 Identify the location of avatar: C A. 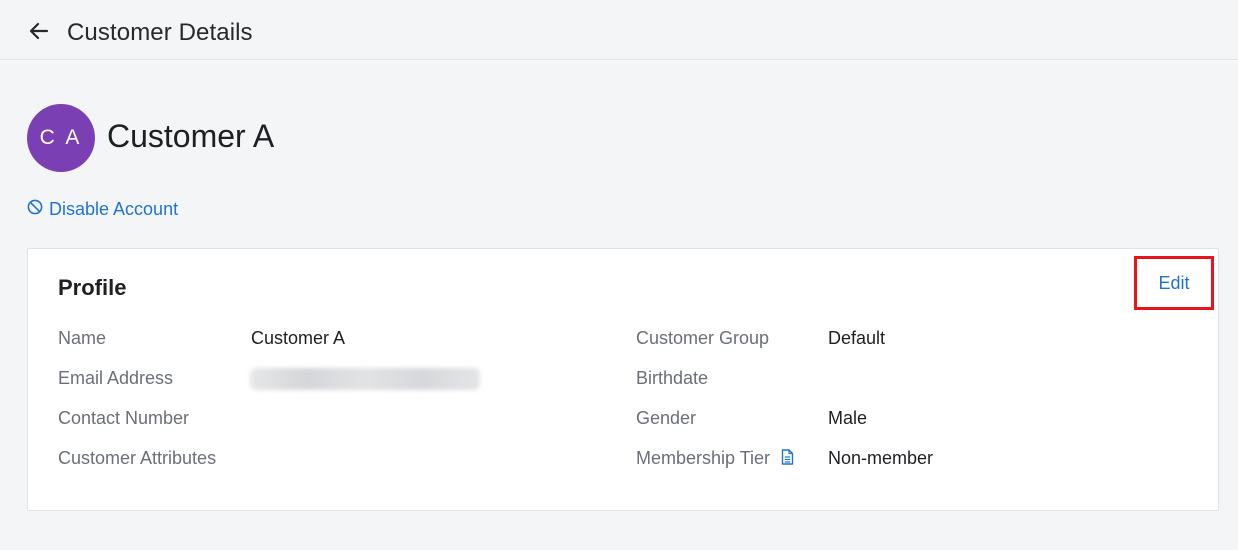
(61, 138).